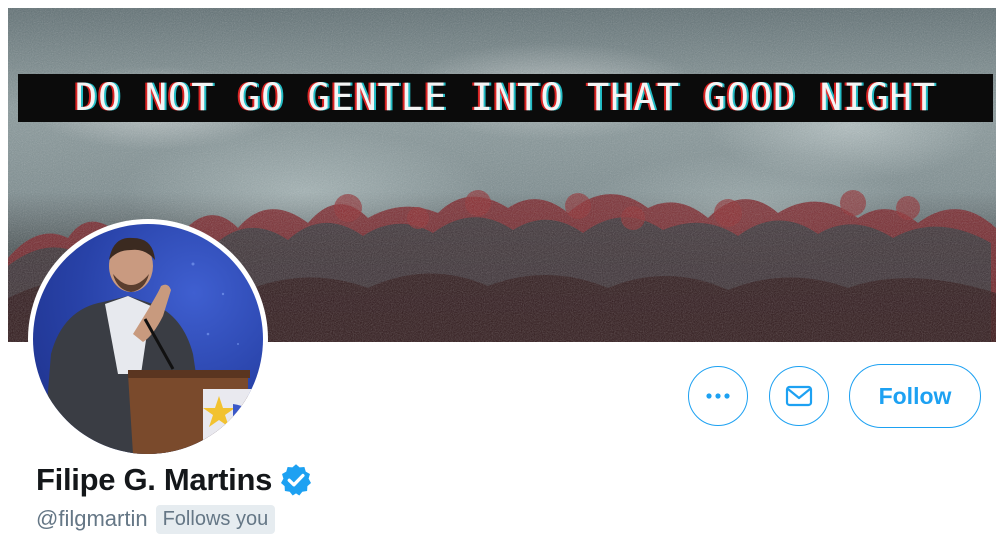 Image resolution: width=1004 pixels, height=549 pixels. I want to click on avatar-photo, so click(148, 339).